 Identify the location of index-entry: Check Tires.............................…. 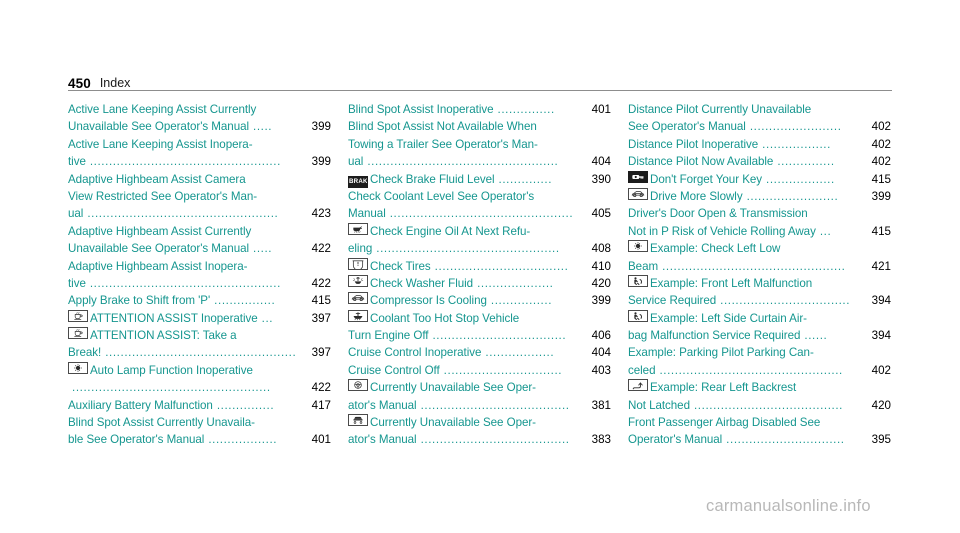
(479, 266).